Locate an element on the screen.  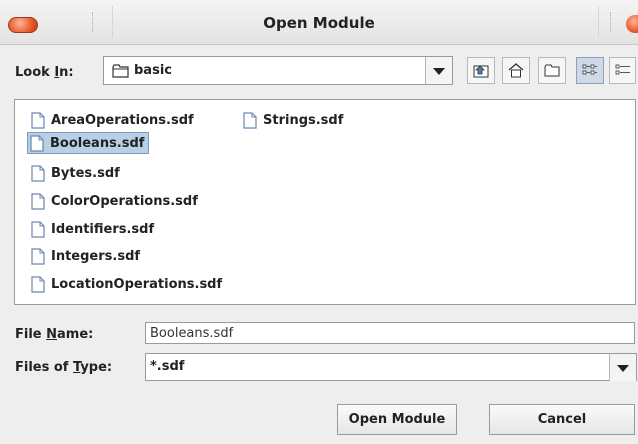
look-in-value: basic is located at coordinates (153, 70).